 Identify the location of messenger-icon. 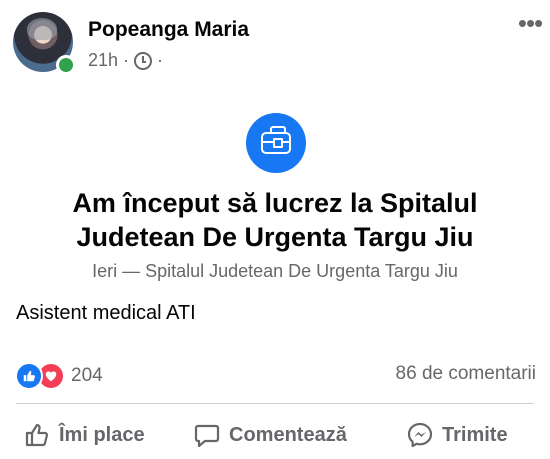
(420, 435).